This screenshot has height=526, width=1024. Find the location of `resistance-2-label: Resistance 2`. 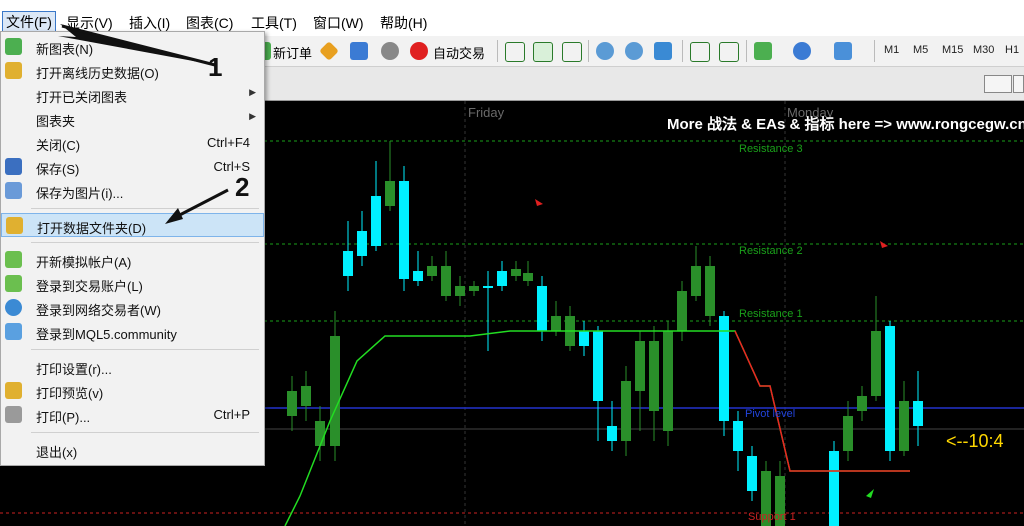

resistance-2-label: Resistance 2 is located at coordinates (771, 251).